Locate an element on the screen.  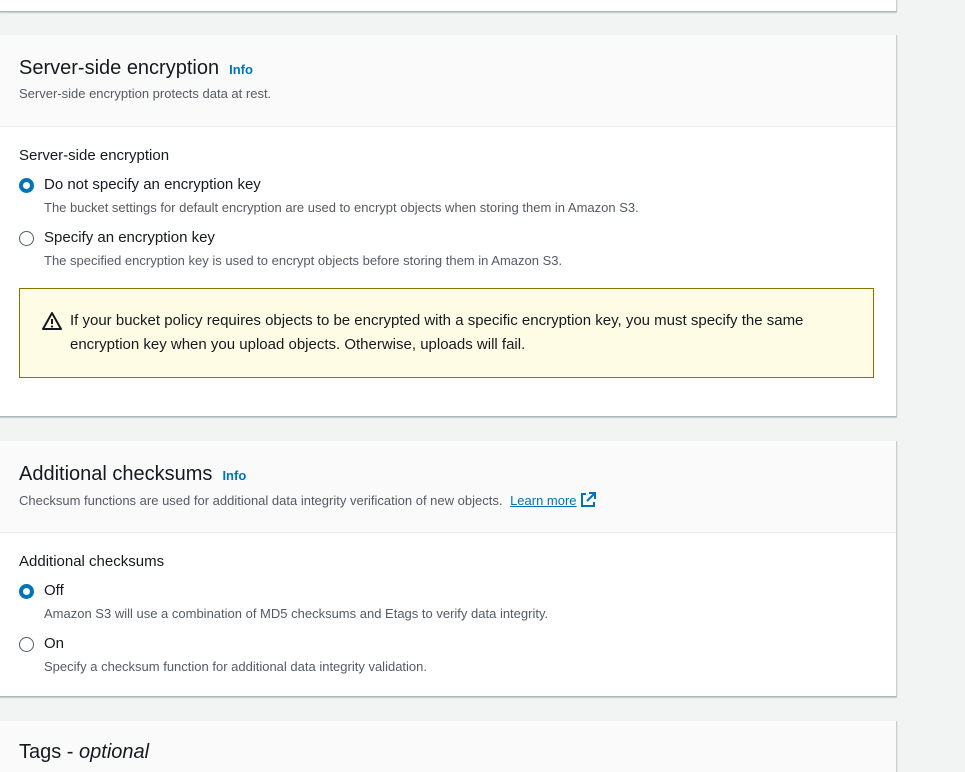
checksums-title-text: Additional checksums is located at coordinates (116, 474).